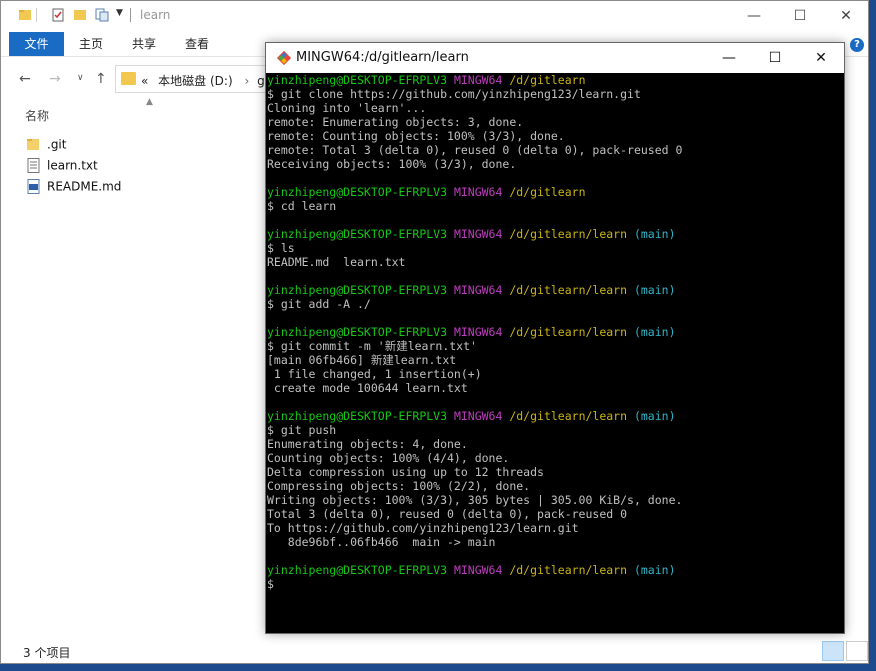  What do you see at coordinates (555, 58) in the screenshot?
I see `terminal-titlebar: MINGW64:/d/gitlearn/learn — ☐ ✕` at bounding box center [555, 58].